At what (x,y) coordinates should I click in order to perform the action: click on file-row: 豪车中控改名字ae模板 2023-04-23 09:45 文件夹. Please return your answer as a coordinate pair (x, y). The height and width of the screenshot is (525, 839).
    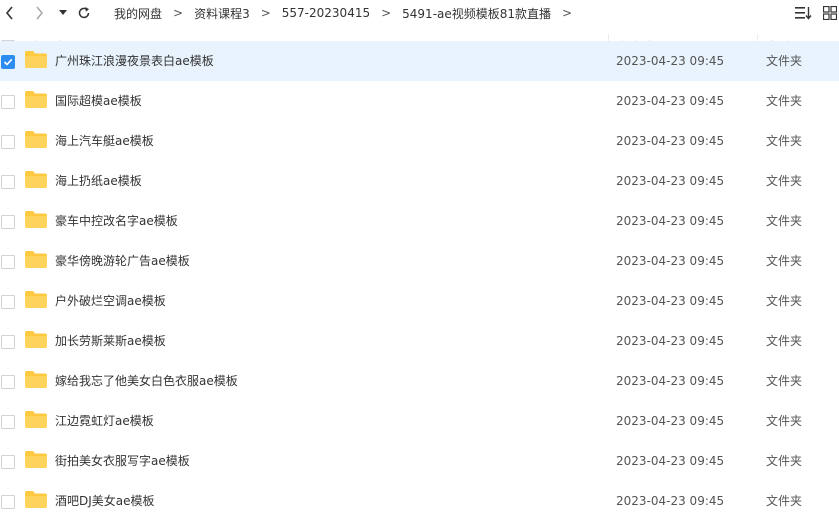
    Looking at the image, I should click on (419, 221).